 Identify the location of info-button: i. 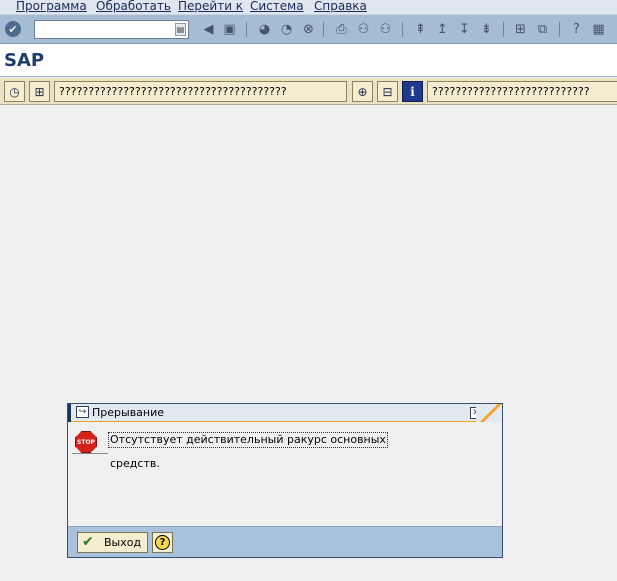
(412, 91).